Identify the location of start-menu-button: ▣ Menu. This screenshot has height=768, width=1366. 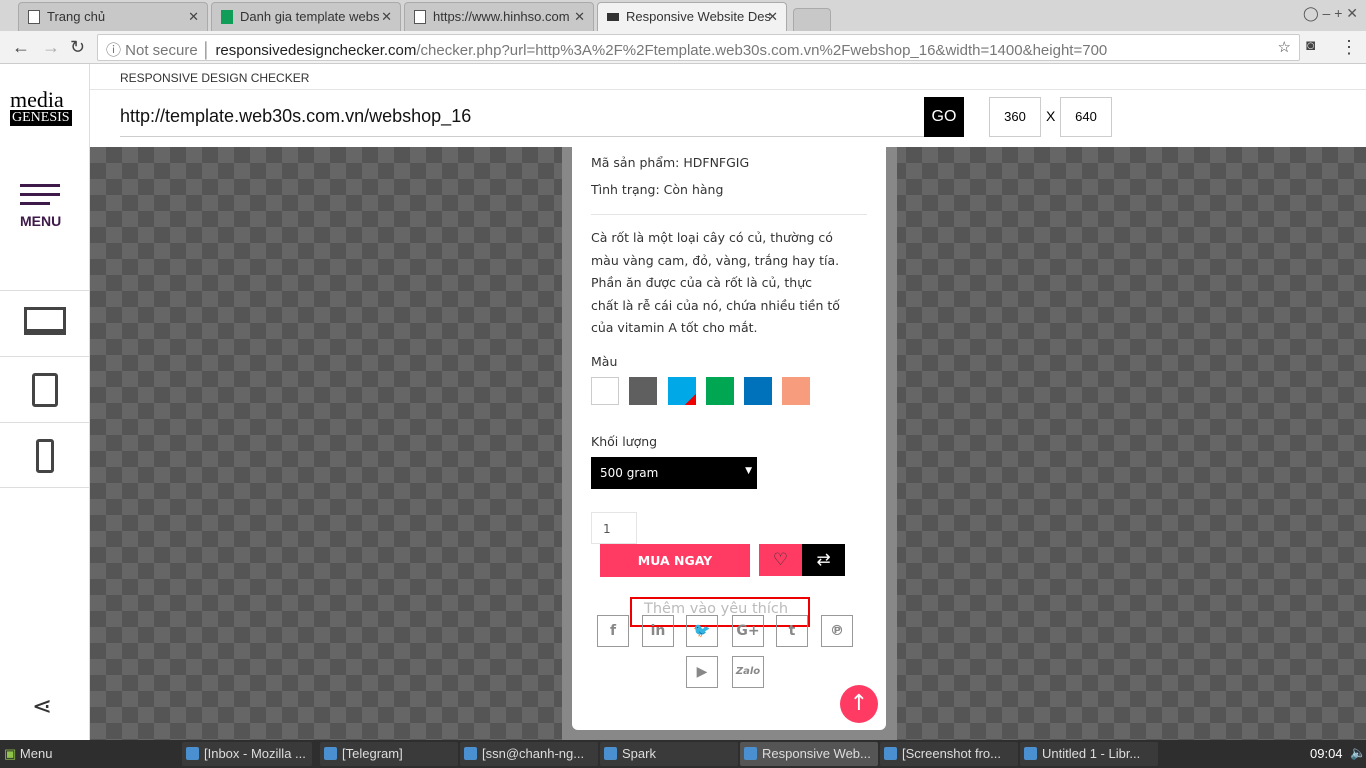
(28, 754).